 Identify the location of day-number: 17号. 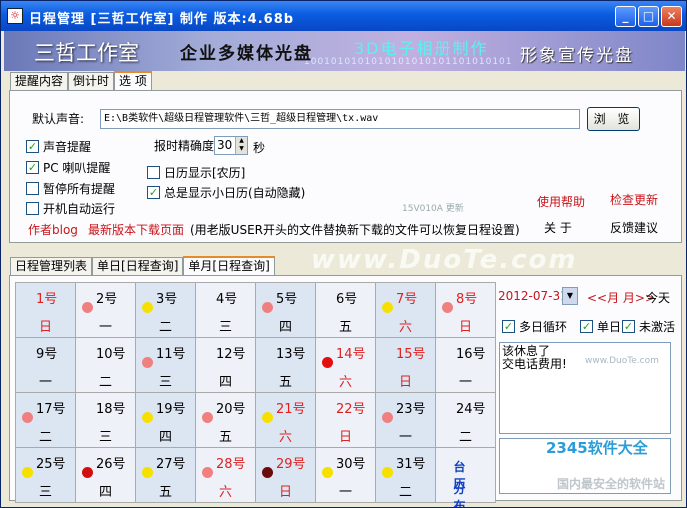
(51, 409).